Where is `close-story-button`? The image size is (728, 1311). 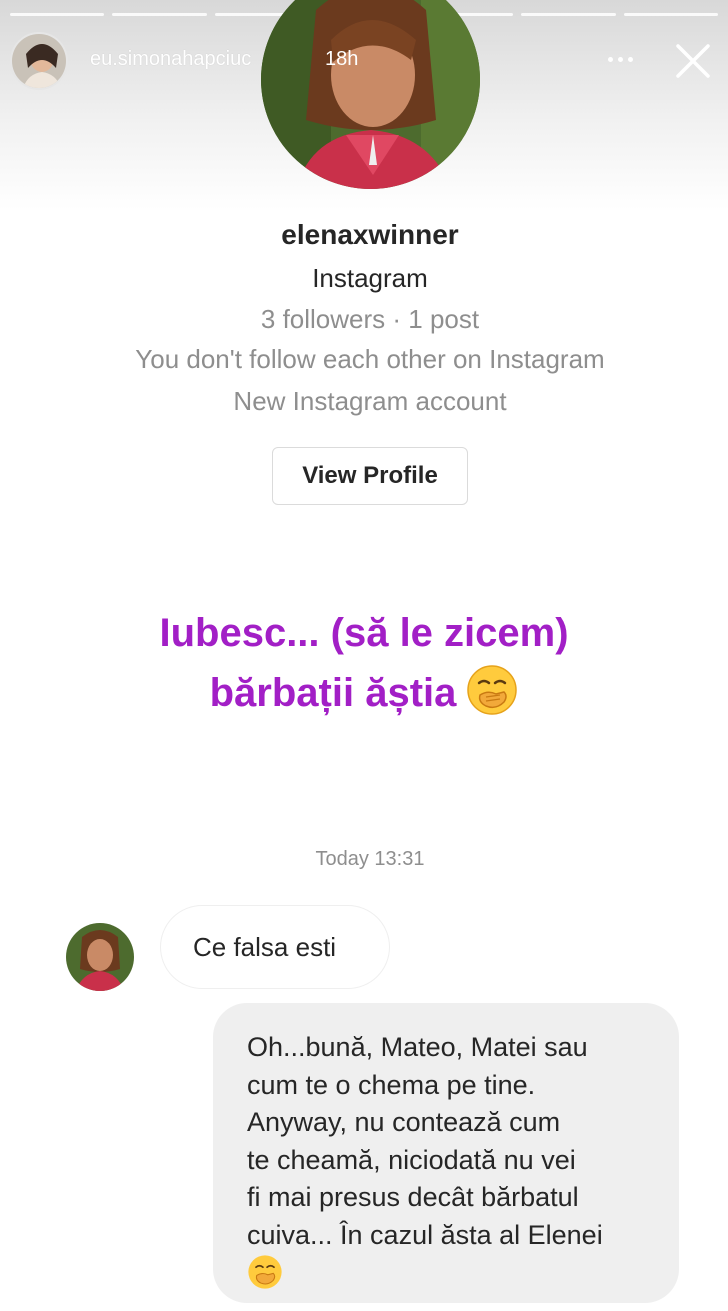
close-story-button is located at coordinates (693, 61).